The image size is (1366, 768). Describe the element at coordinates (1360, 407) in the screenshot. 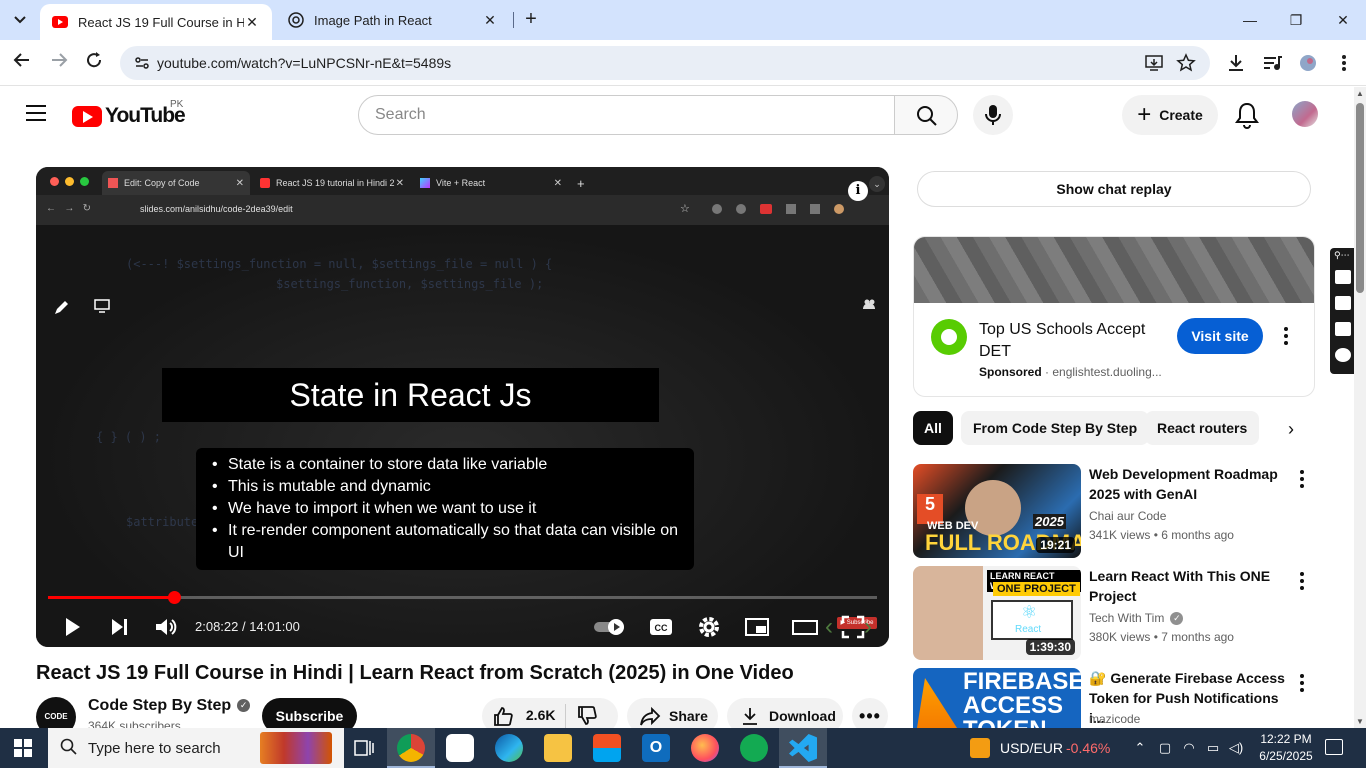

I see `page-scrollbar: ▲ ▼` at that location.